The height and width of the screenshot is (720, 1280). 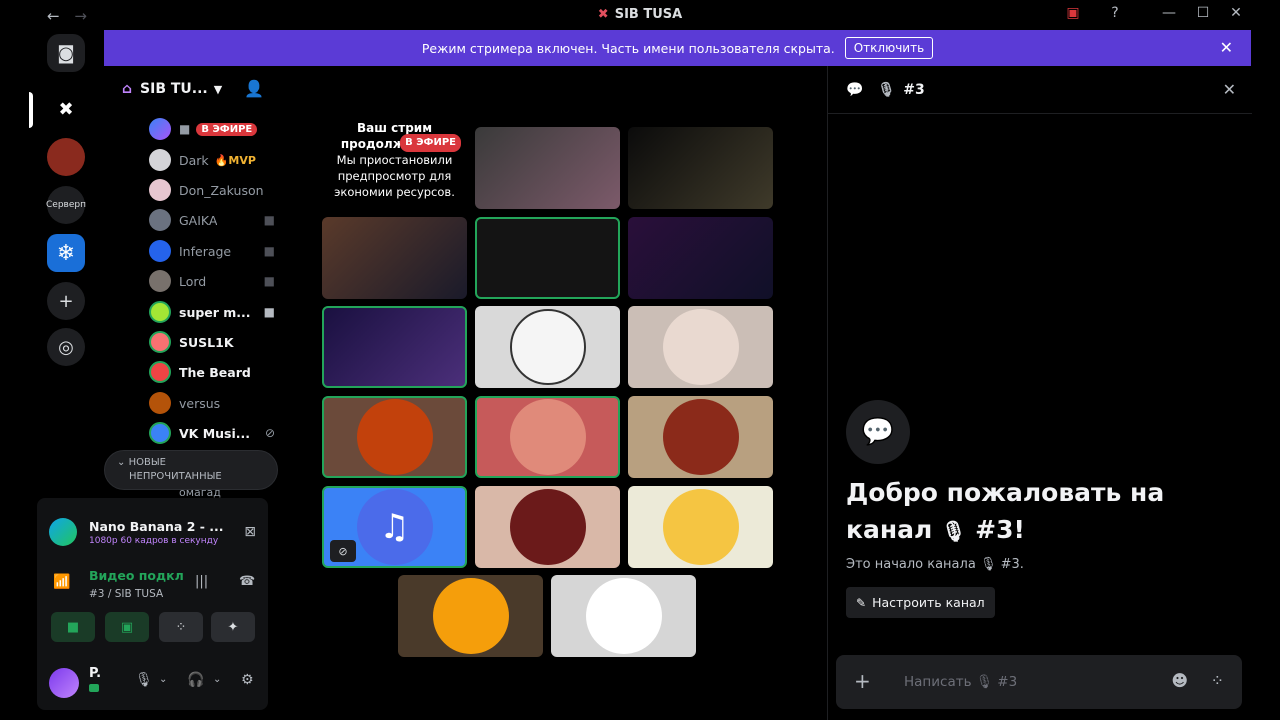 I want to click on member-name: Dark, so click(x=194, y=160).